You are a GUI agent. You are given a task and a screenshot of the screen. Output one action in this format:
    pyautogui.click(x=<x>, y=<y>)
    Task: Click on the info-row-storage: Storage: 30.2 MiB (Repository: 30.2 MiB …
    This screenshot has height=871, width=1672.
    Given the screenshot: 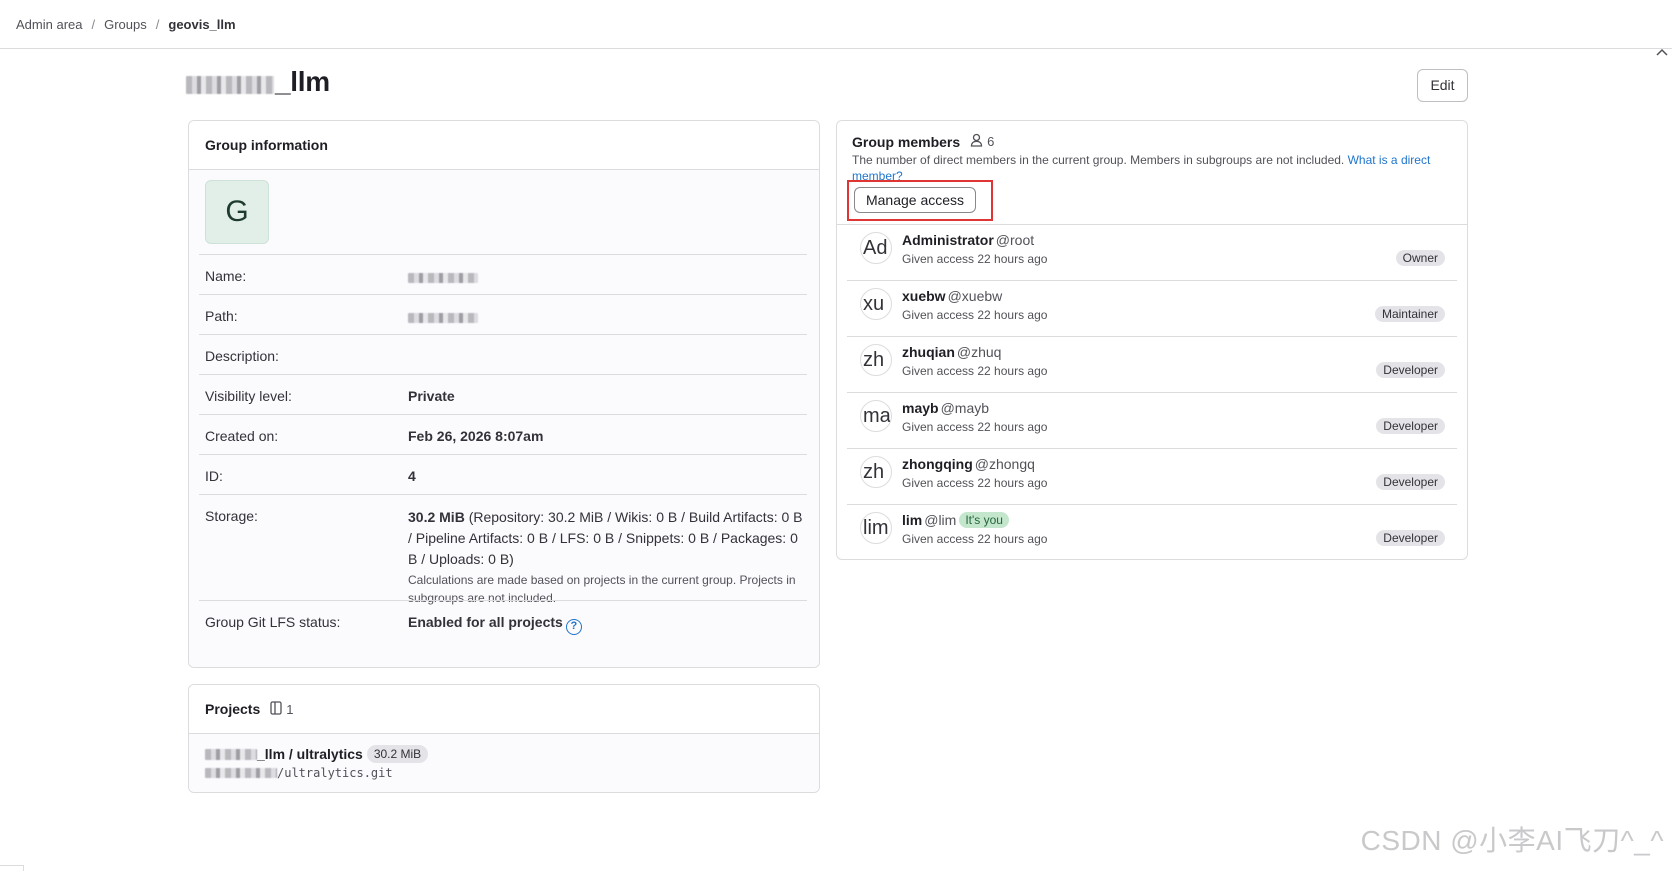 What is the action you would take?
    pyautogui.click(x=503, y=549)
    